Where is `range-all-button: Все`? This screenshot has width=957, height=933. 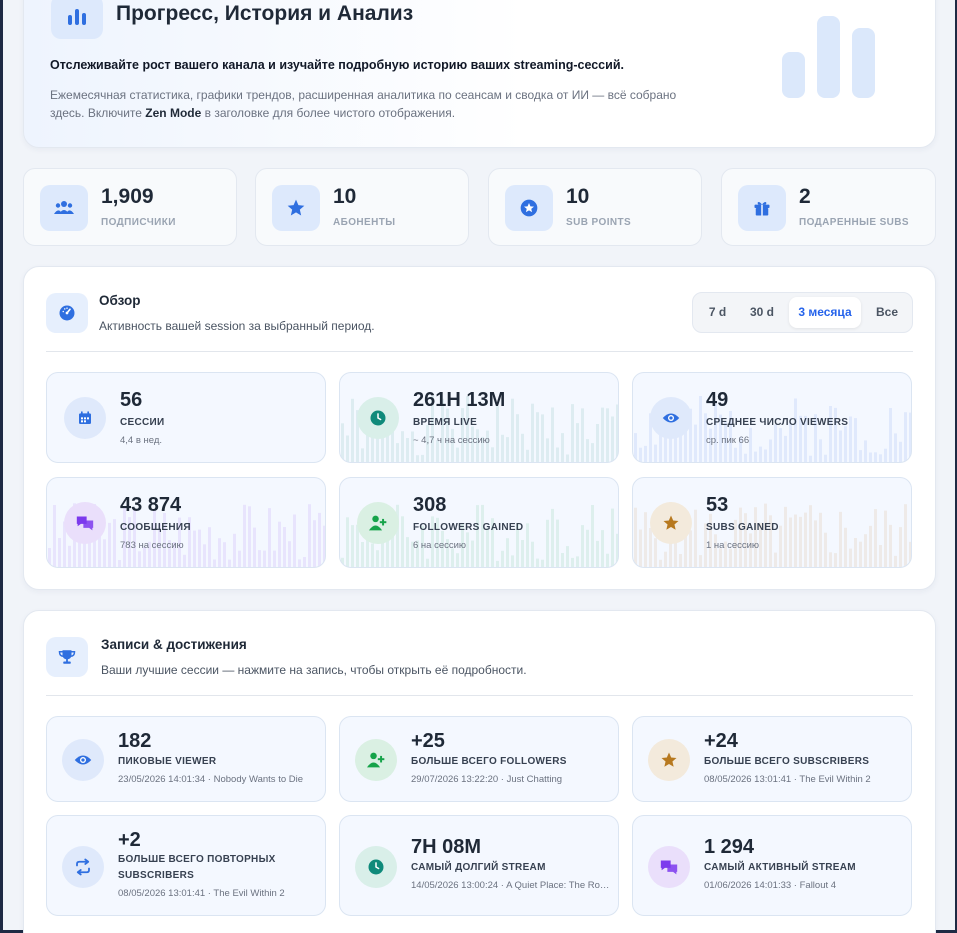 range-all-button: Все is located at coordinates (887, 312).